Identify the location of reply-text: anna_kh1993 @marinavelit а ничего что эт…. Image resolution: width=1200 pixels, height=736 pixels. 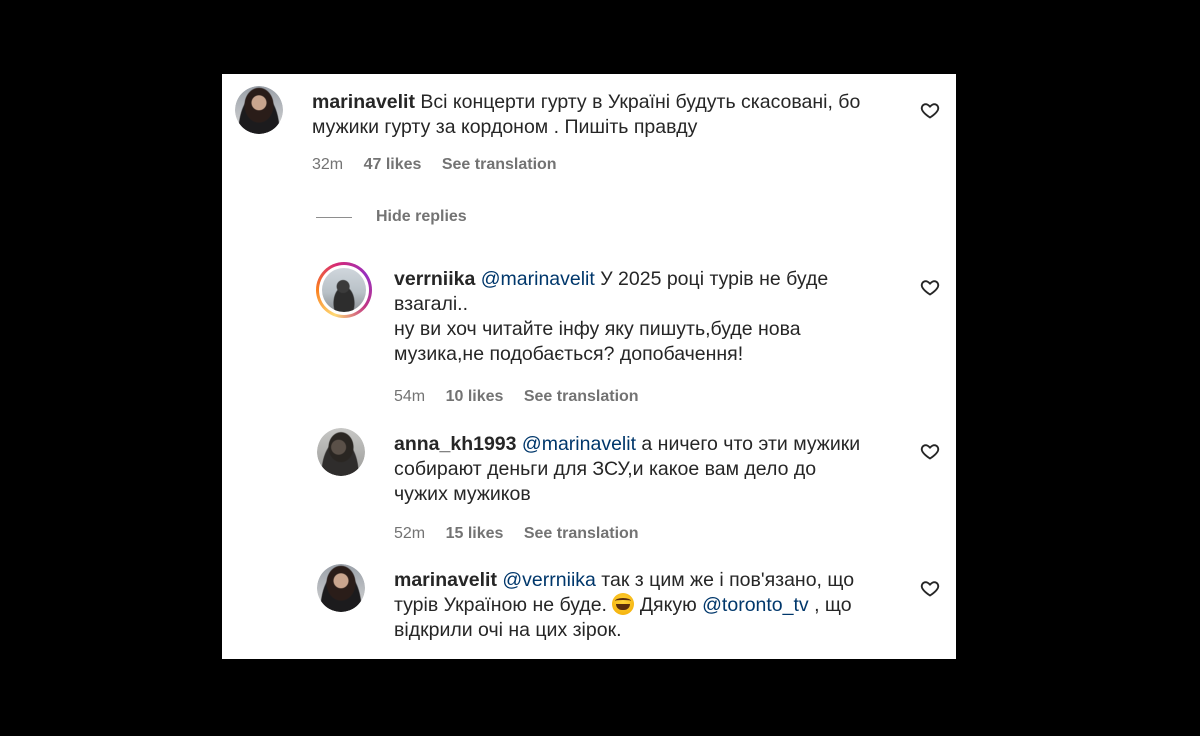
(649, 469).